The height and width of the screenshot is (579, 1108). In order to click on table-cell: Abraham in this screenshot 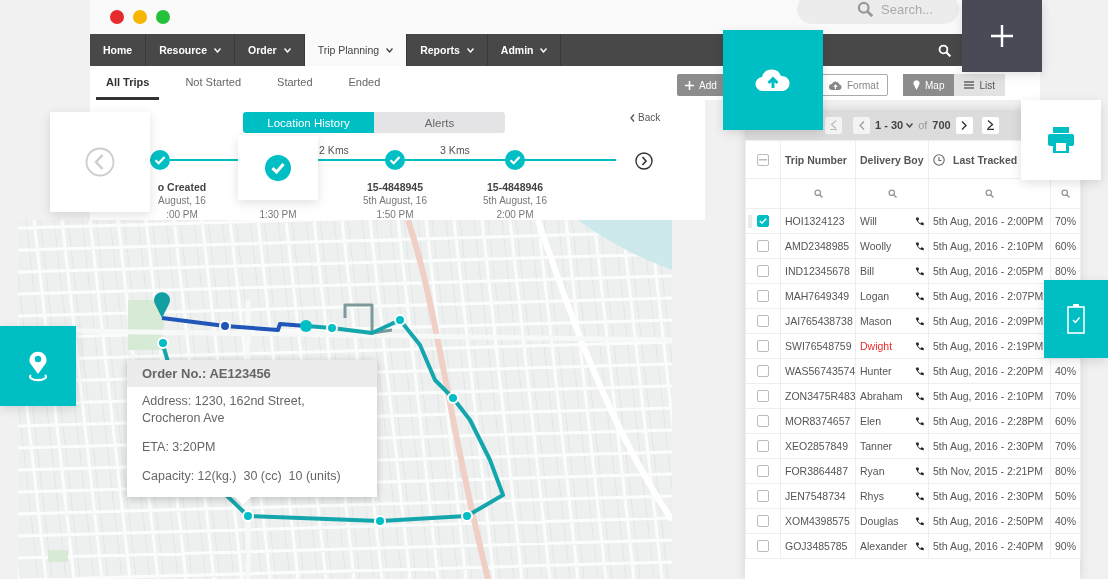, I will do `click(881, 396)`.